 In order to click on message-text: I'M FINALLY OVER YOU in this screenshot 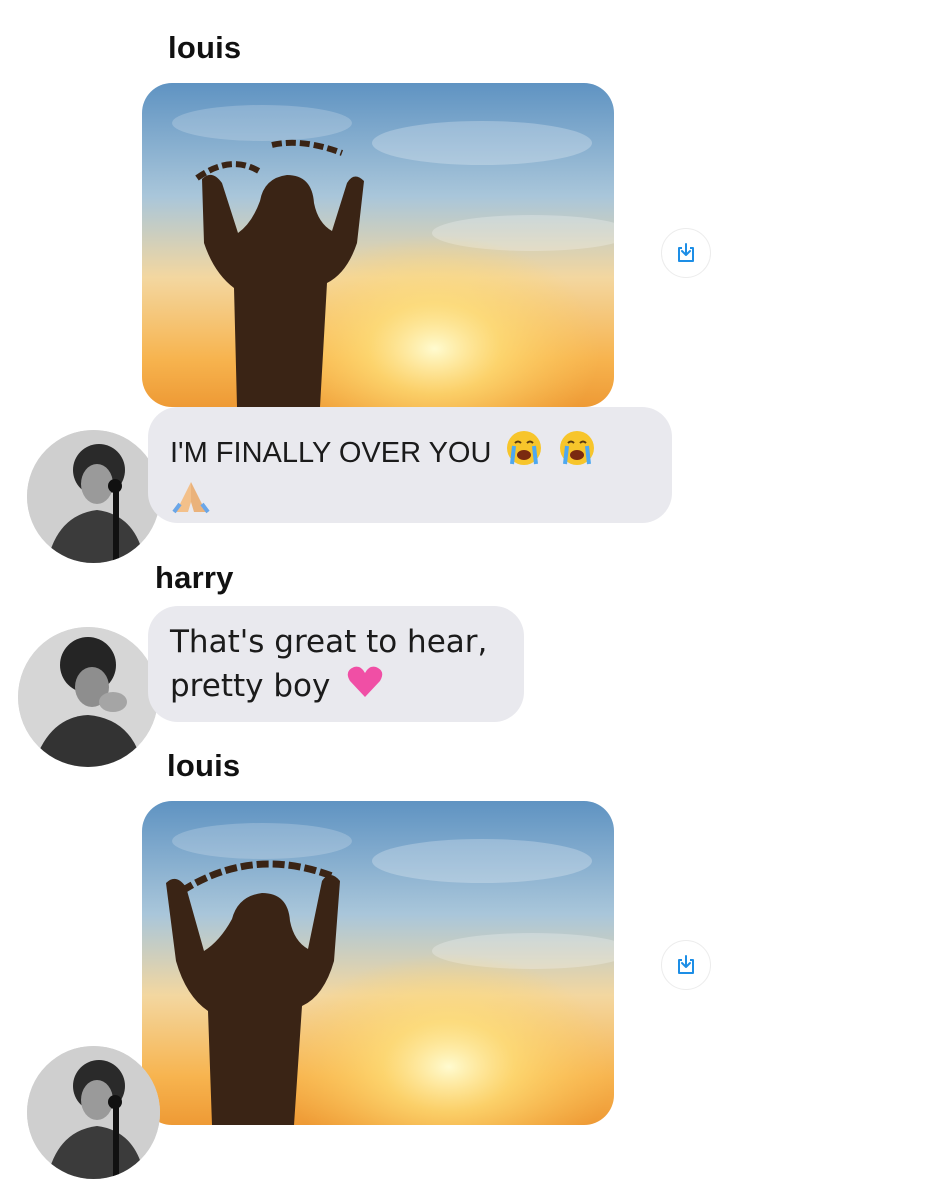, I will do `click(331, 453)`.